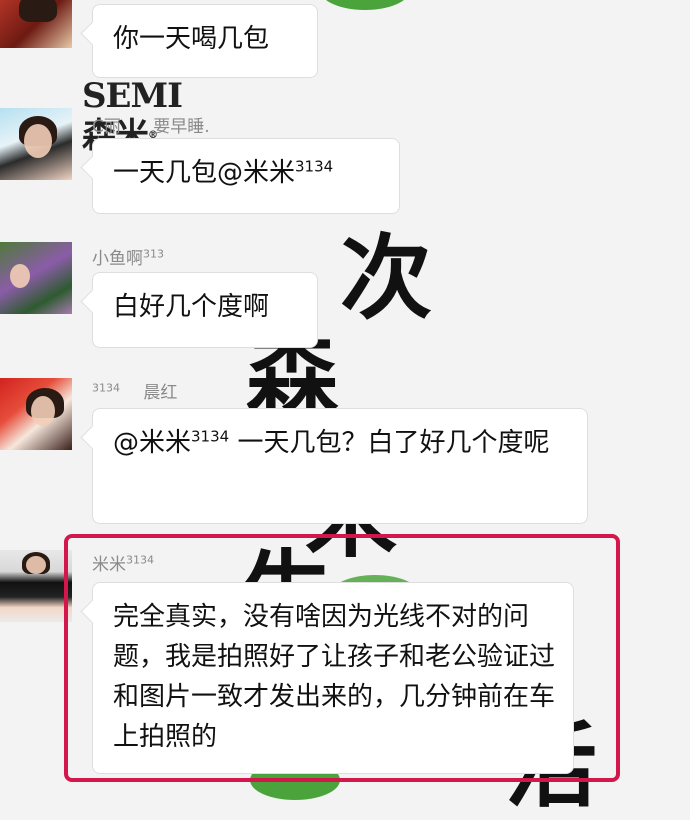  I want to click on avatar-hair, so click(38, 11).